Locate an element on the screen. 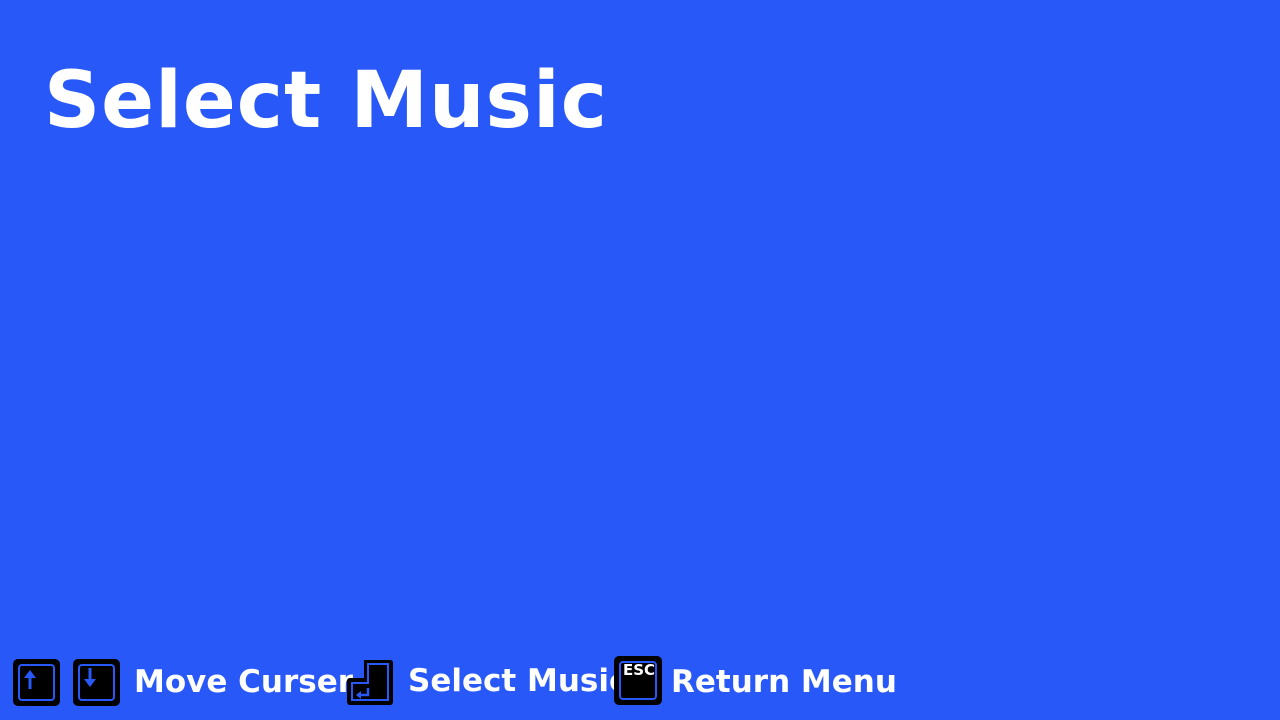  down-arrow-key-icon is located at coordinates (96, 682).